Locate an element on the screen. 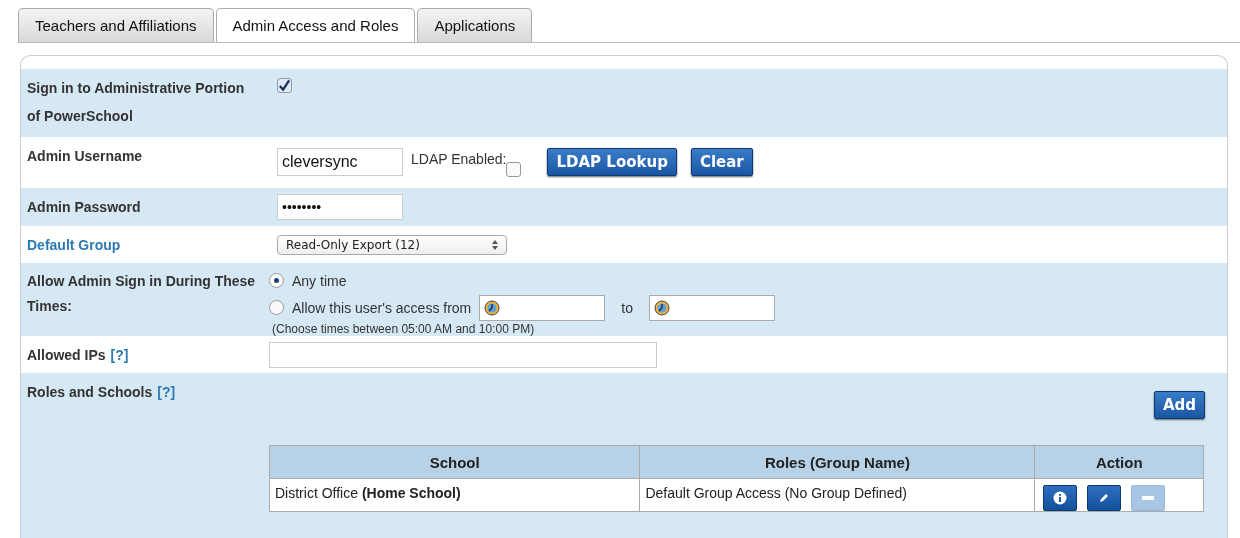  updown-icon is located at coordinates (495, 244).